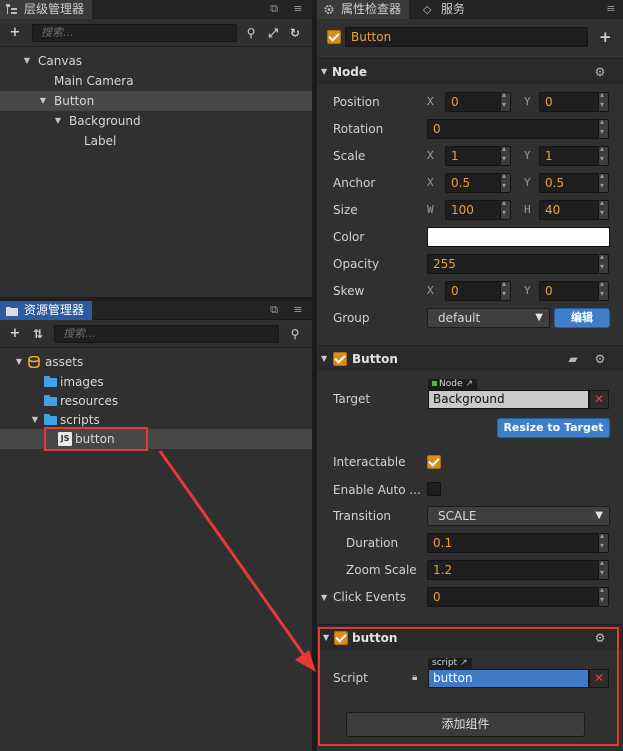 The height and width of the screenshot is (751, 623). What do you see at coordinates (569, 291) in the screenshot?
I see `skew-y-input: 0` at bounding box center [569, 291].